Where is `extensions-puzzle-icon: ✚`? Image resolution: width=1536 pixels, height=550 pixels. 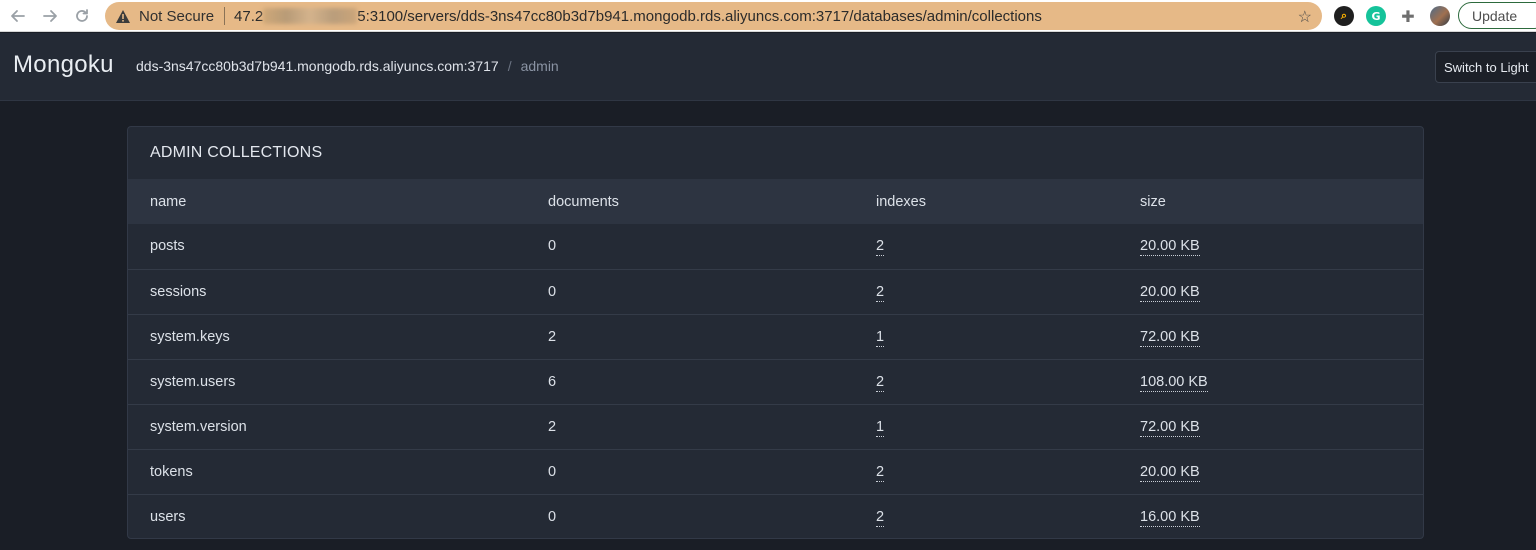
extensions-puzzle-icon: ✚ is located at coordinates (1408, 16).